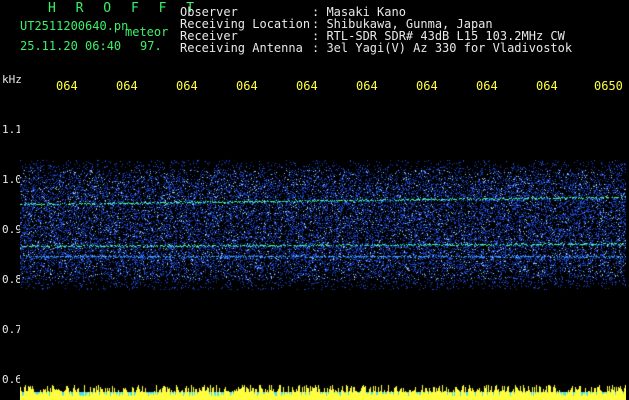 The height and width of the screenshot is (400, 629). What do you see at coordinates (241, 48) in the screenshot?
I see `info-label-antenna: Receiving Antenna` at bounding box center [241, 48].